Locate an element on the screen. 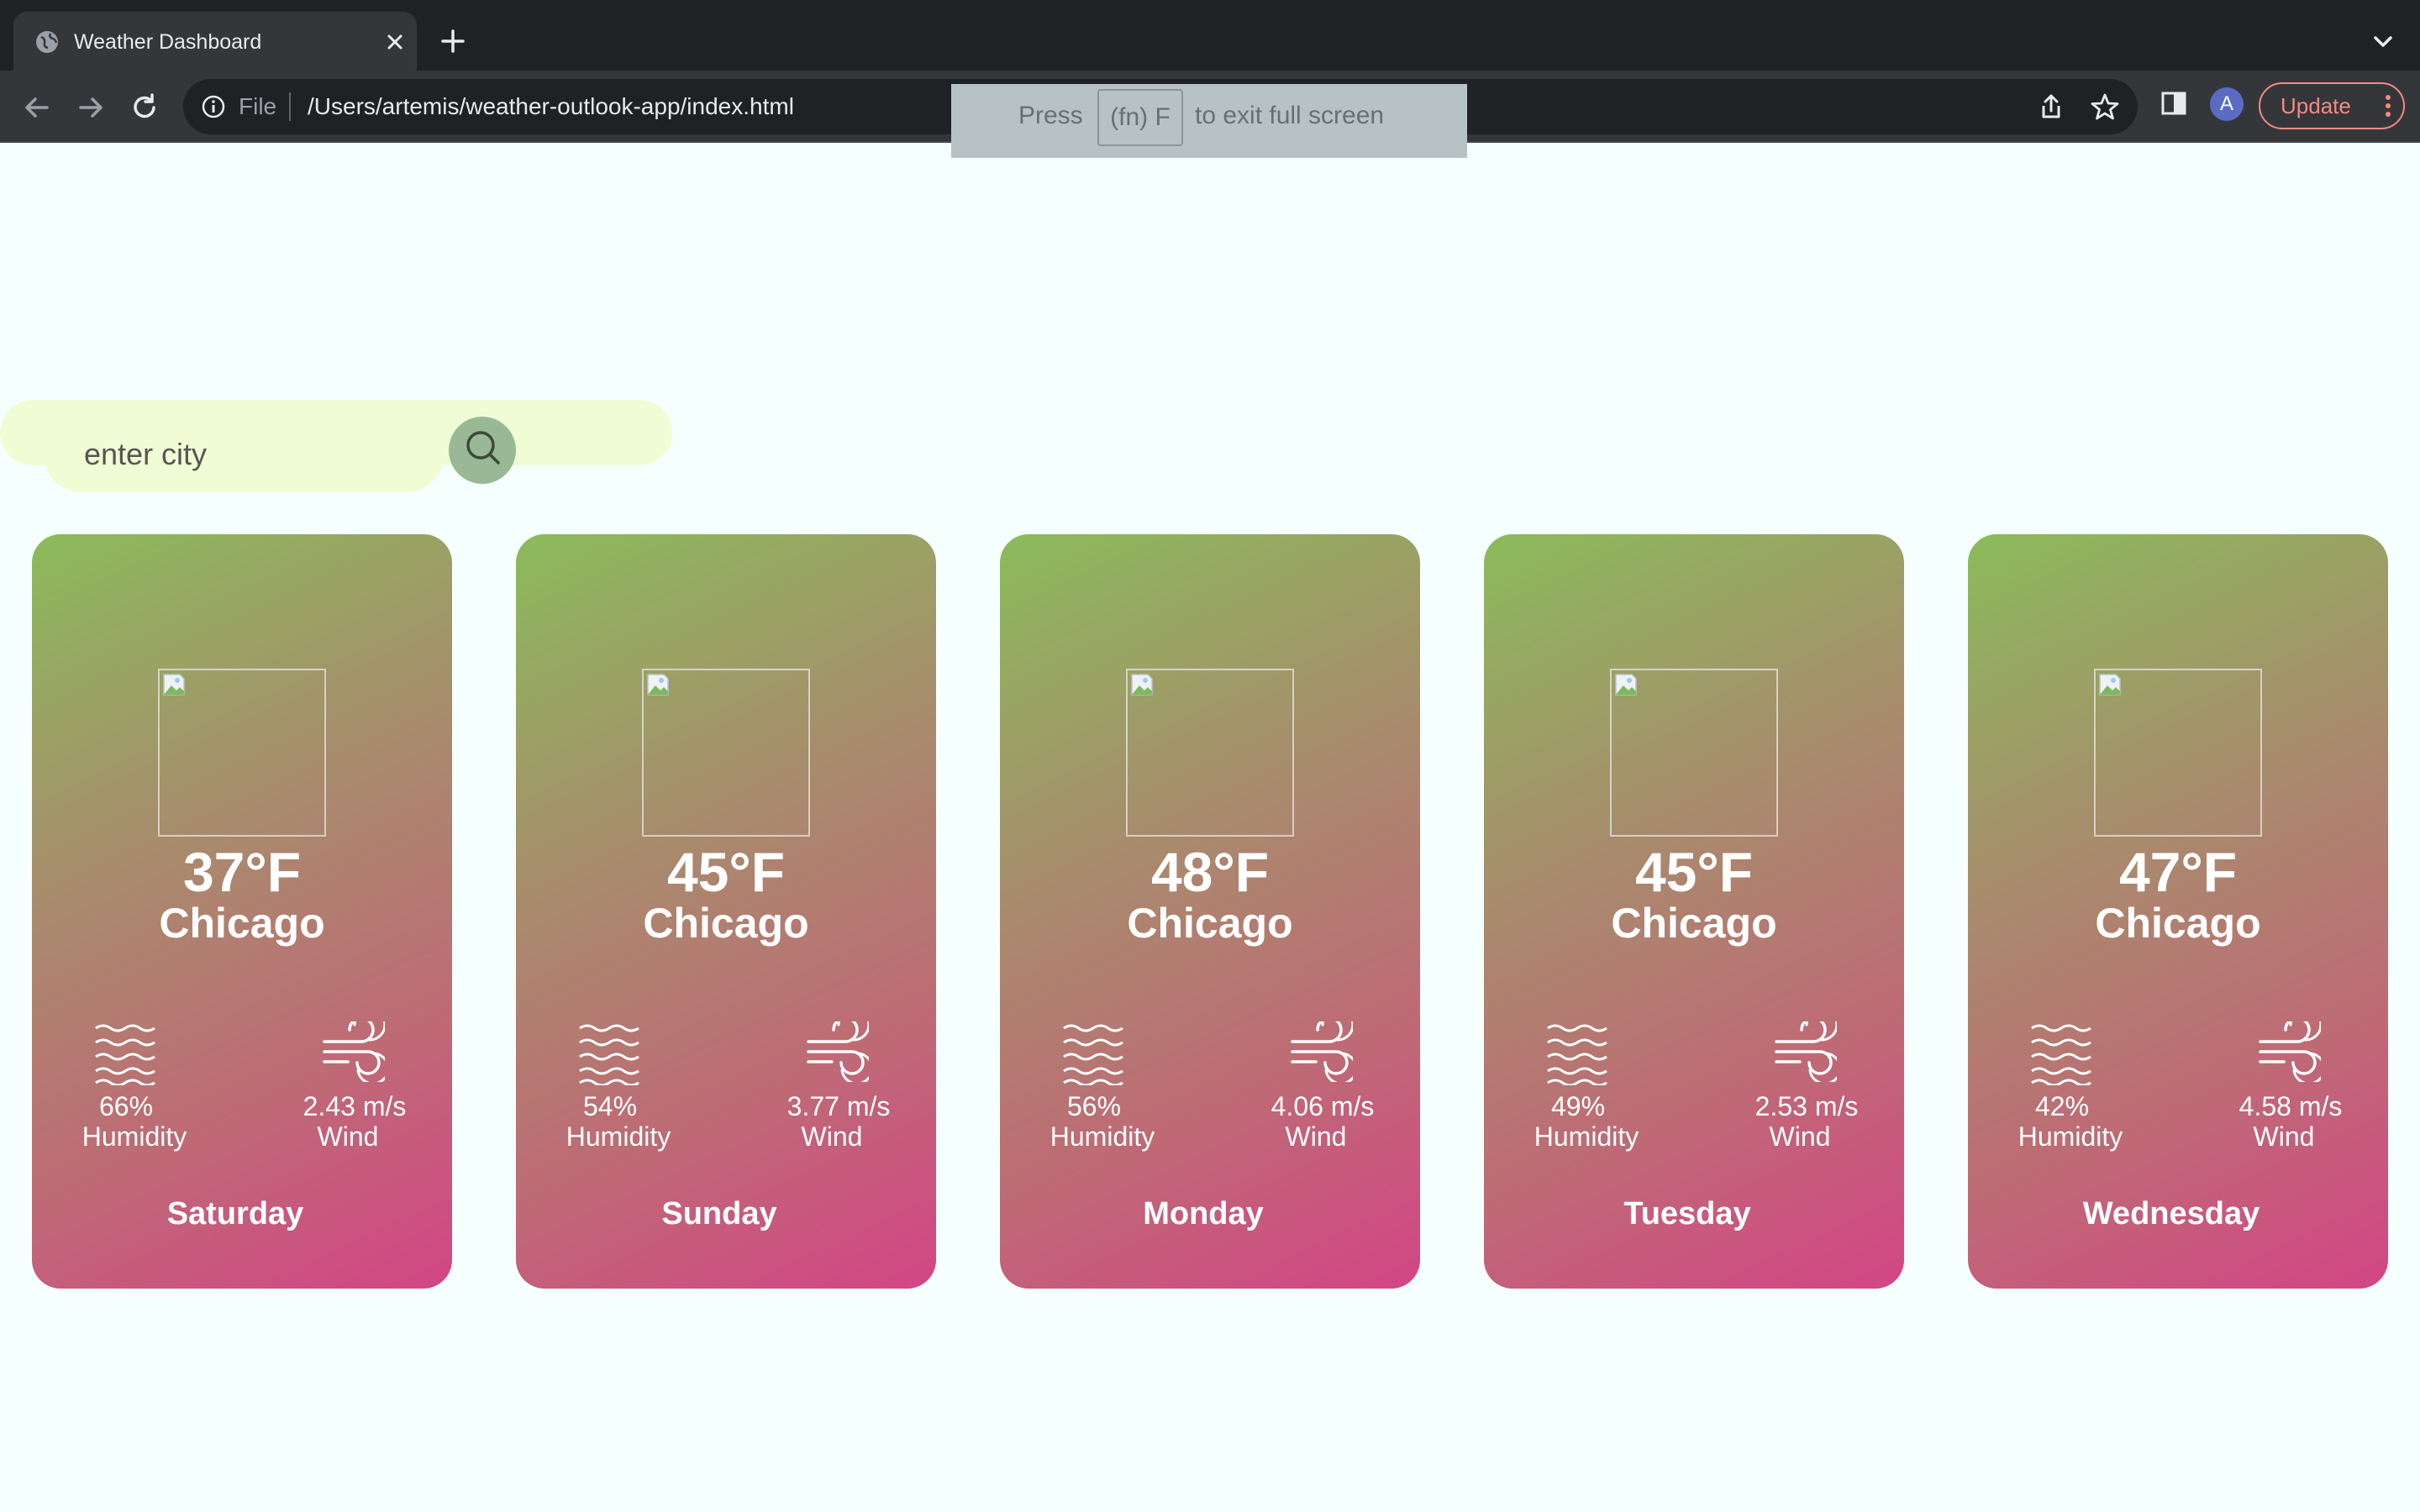 This screenshot has height=1512, width=2420. wind-value: 2.43 m/s is located at coordinates (354, 1106).